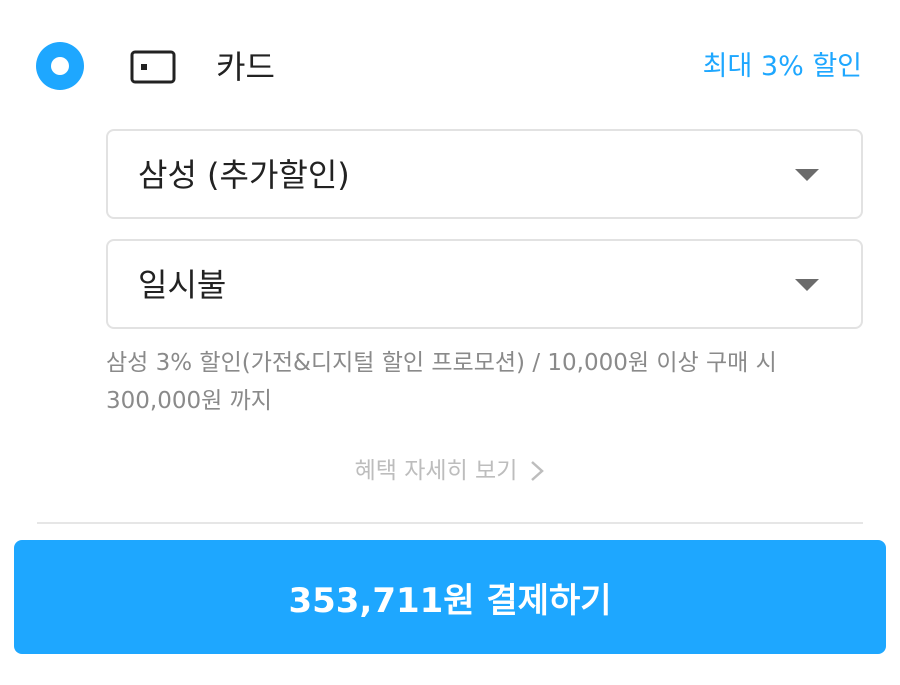 The image size is (900, 685). What do you see at coordinates (538, 471) in the screenshot?
I see `chevron-right-icon` at bounding box center [538, 471].